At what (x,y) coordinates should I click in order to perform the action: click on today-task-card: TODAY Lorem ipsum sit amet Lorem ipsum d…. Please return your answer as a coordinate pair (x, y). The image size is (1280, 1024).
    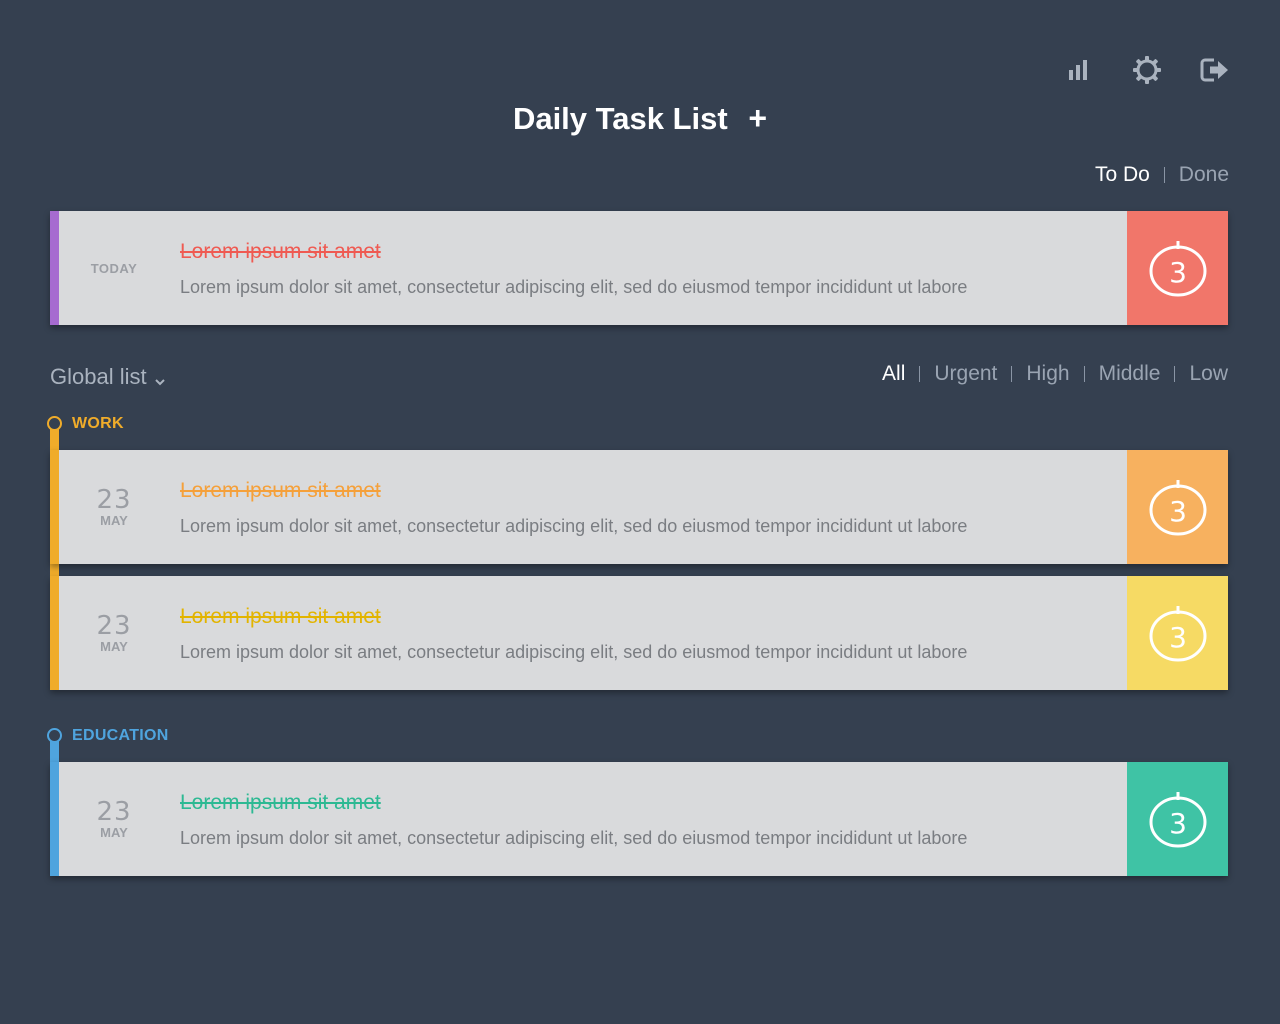
    Looking at the image, I should click on (639, 268).